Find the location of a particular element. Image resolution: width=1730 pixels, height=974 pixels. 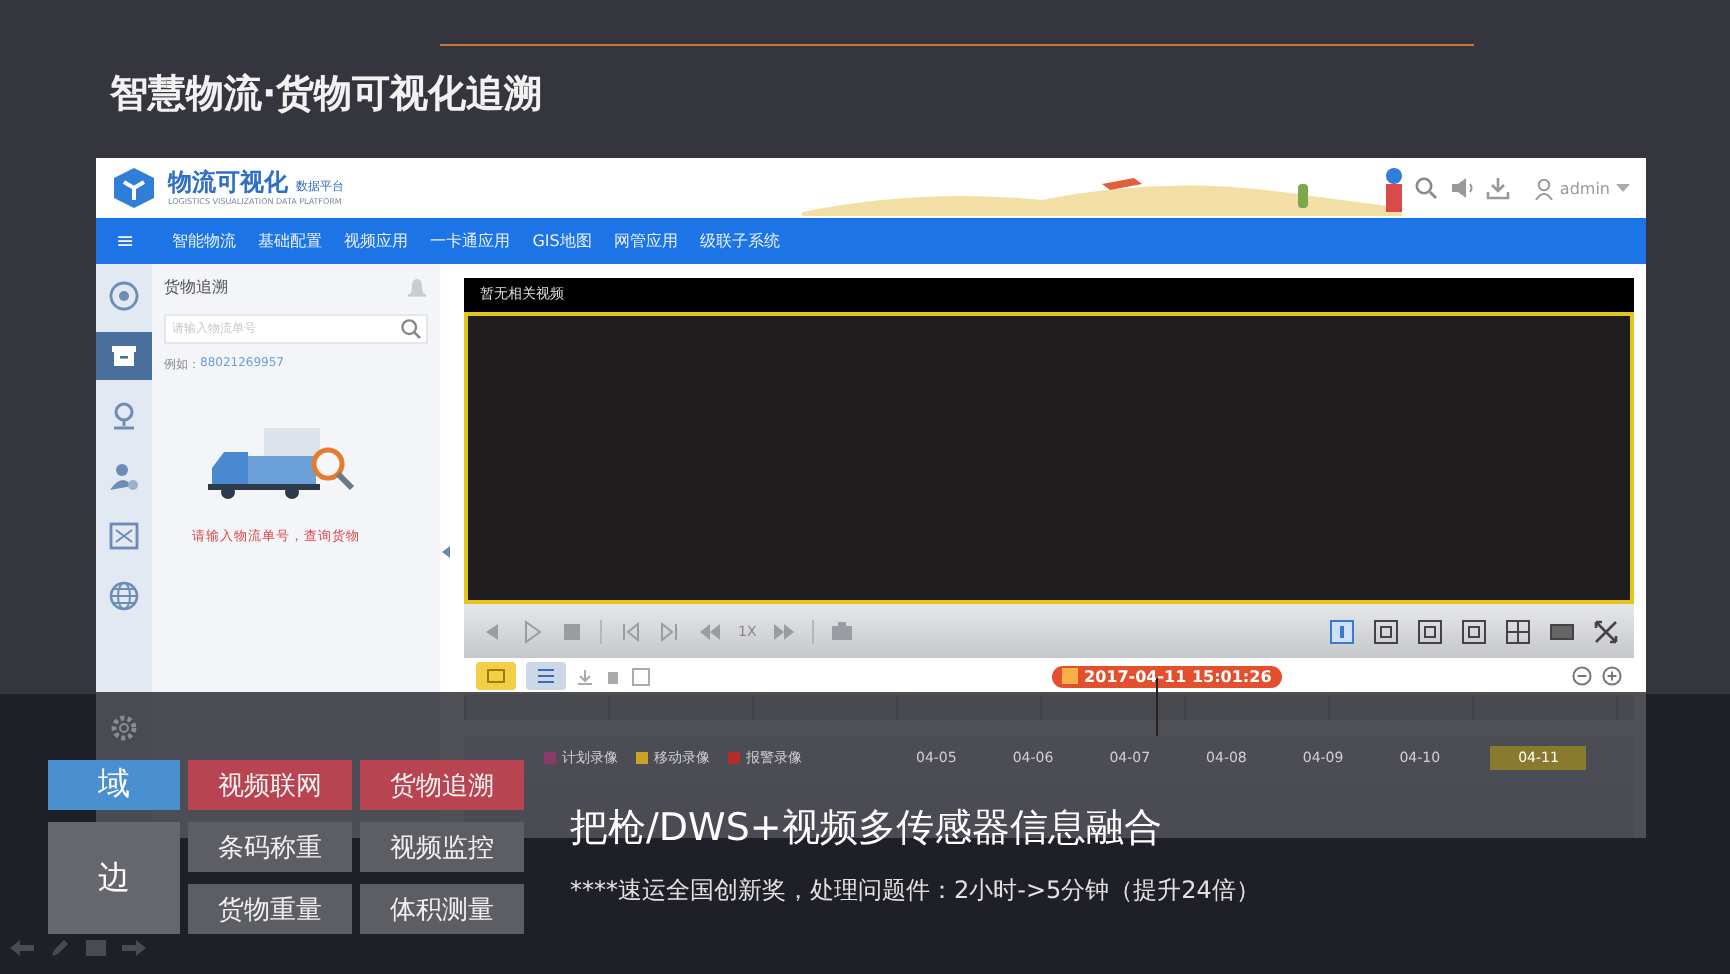

feature-tag: 体积测量 is located at coordinates (442, 909).